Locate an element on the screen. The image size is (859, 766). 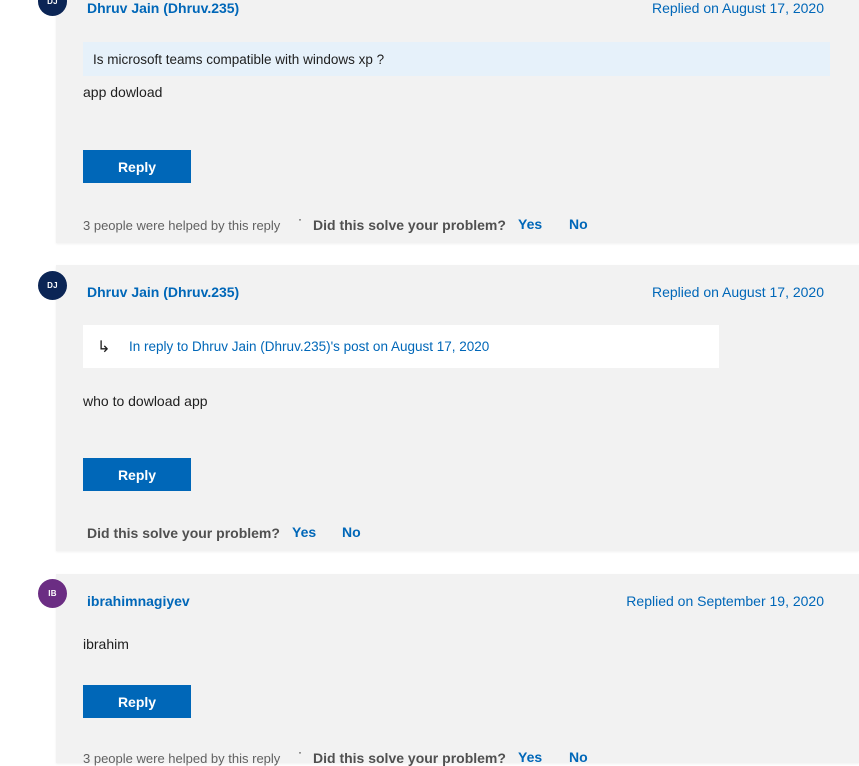
post-body: app dowload is located at coordinates (123, 92).